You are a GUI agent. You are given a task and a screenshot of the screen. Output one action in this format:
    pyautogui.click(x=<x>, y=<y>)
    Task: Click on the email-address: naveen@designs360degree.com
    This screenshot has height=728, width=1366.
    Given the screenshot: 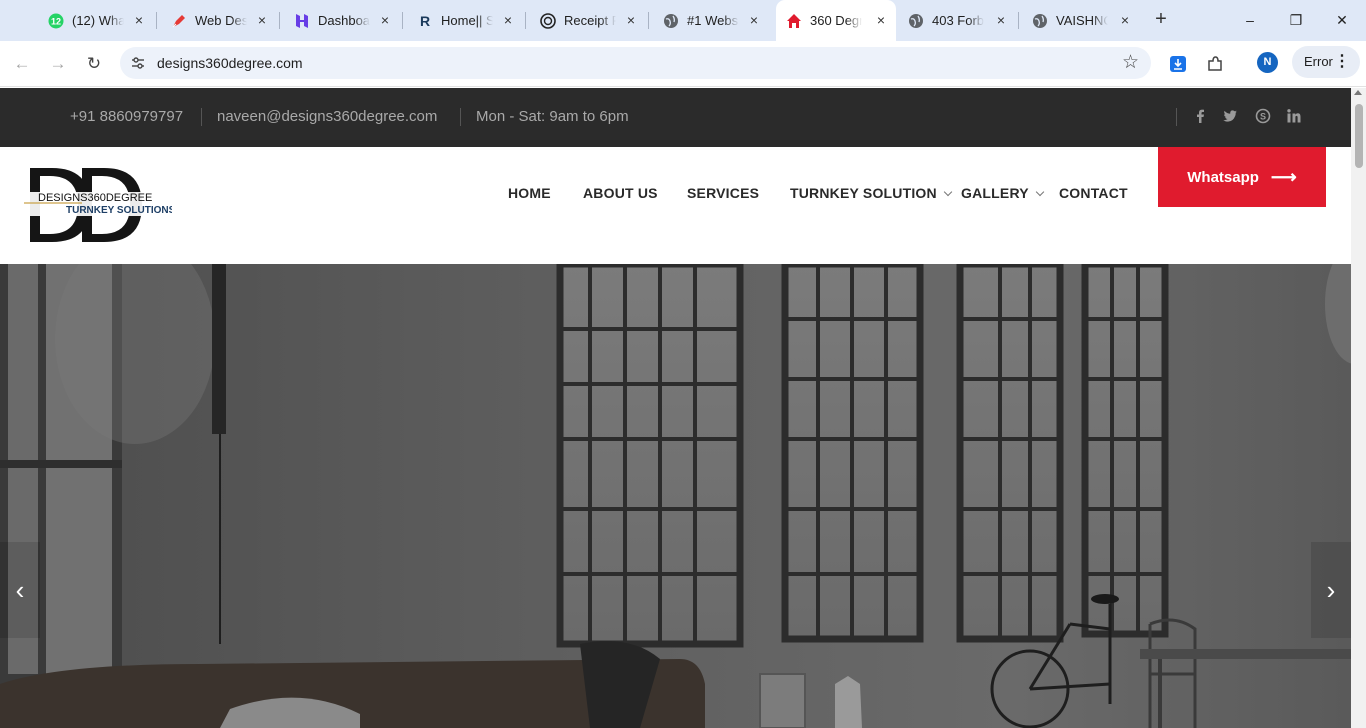 What is the action you would take?
    pyautogui.click(x=327, y=116)
    